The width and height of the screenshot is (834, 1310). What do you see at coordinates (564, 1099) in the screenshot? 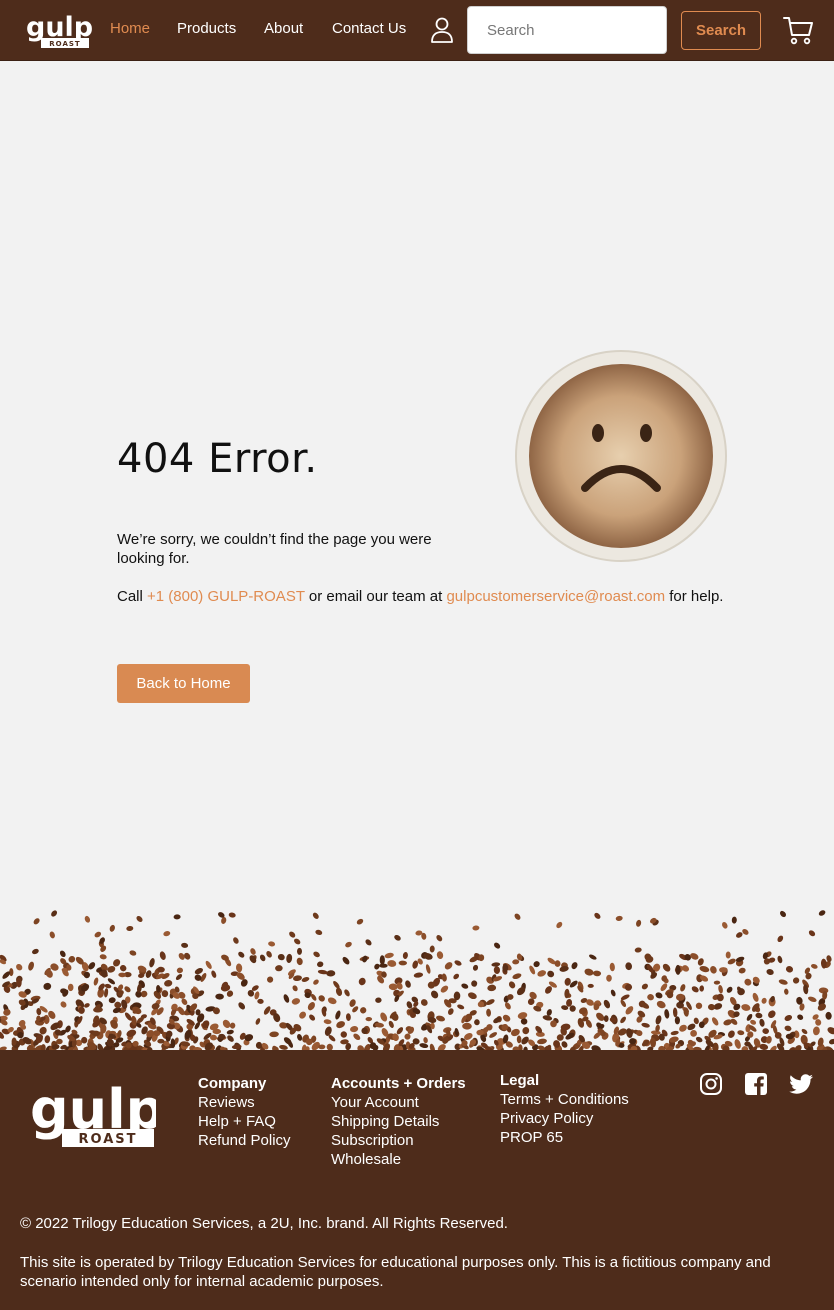
I see `footer-link-terms: Terms + Conditions` at bounding box center [564, 1099].